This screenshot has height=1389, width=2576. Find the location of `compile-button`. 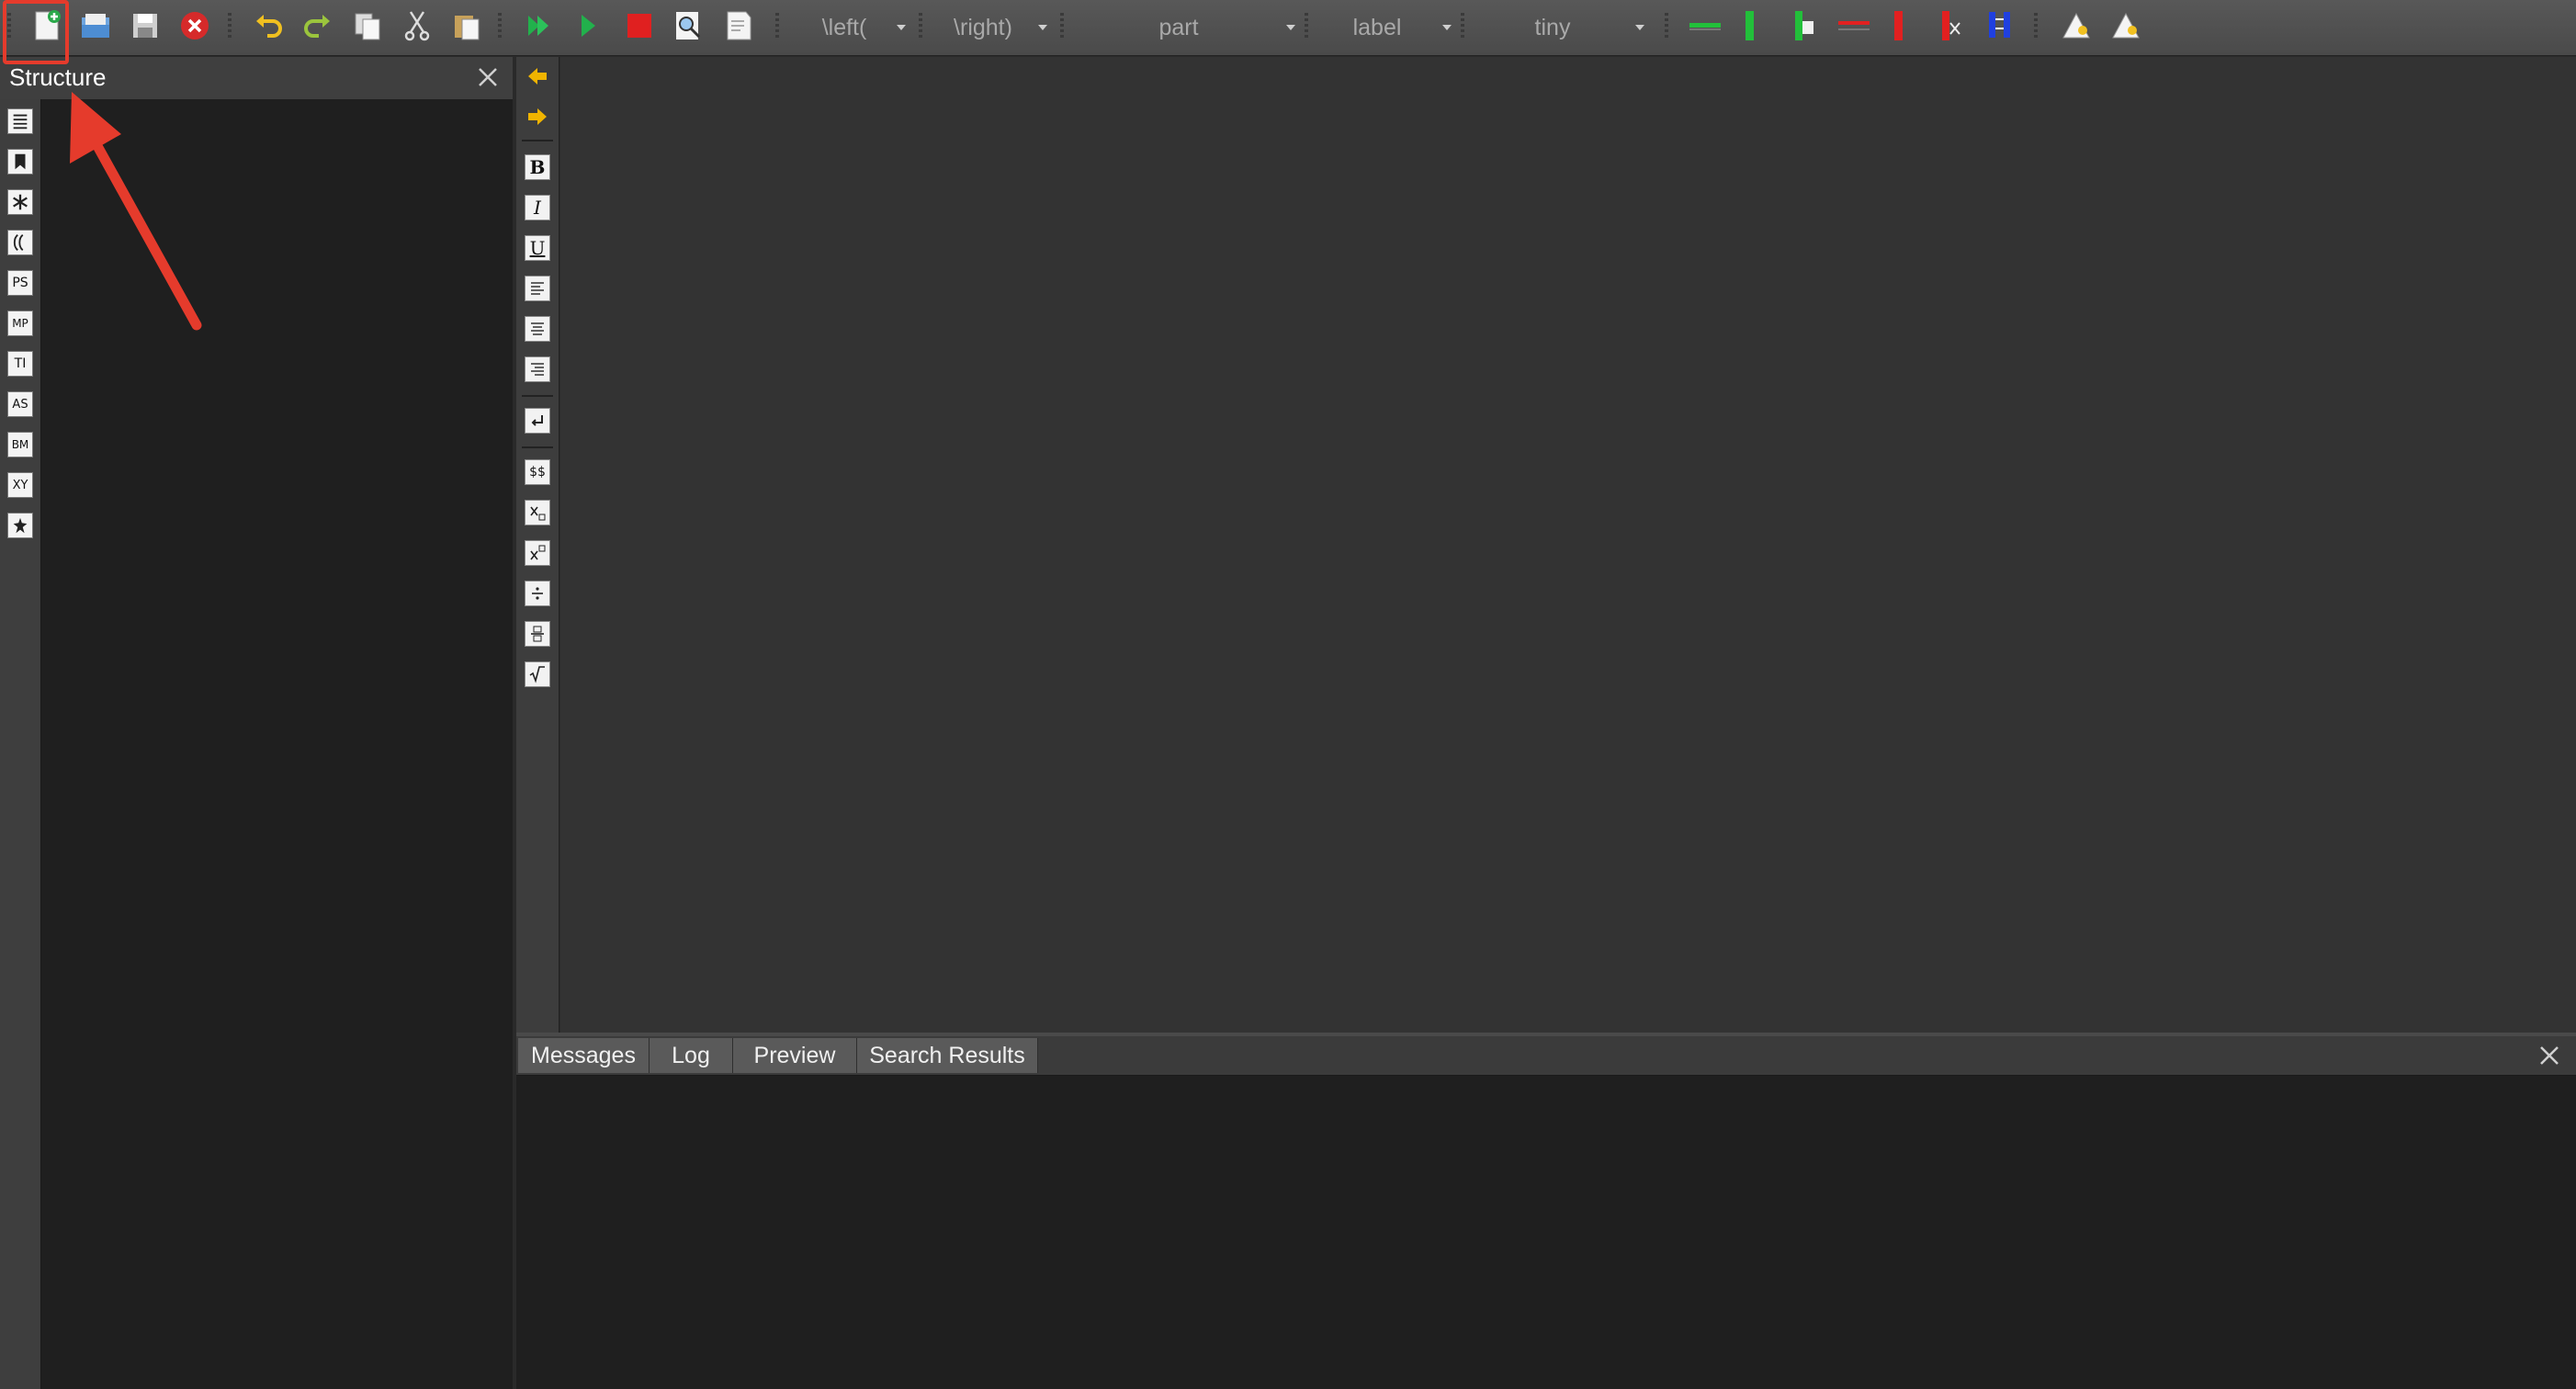

compile-button is located at coordinates (588, 25).